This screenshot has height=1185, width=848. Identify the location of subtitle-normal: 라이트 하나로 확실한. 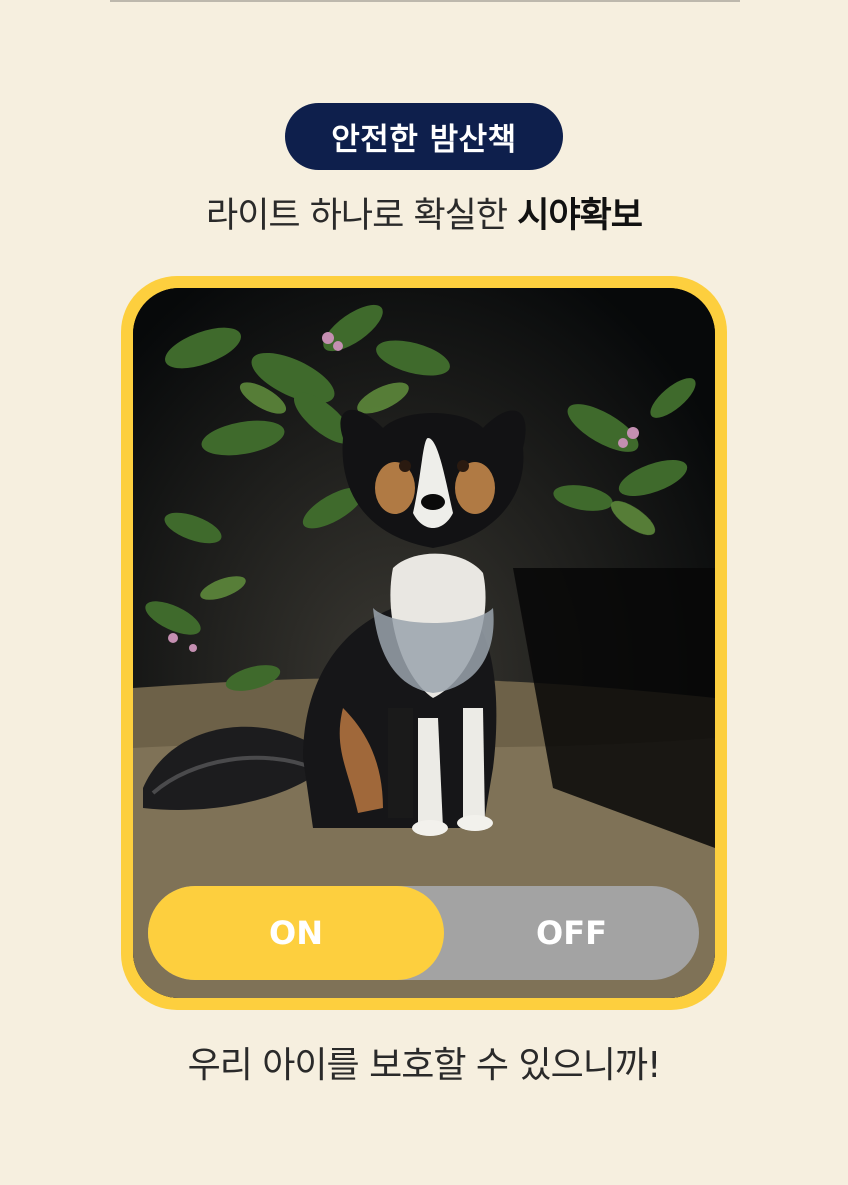
(362, 216).